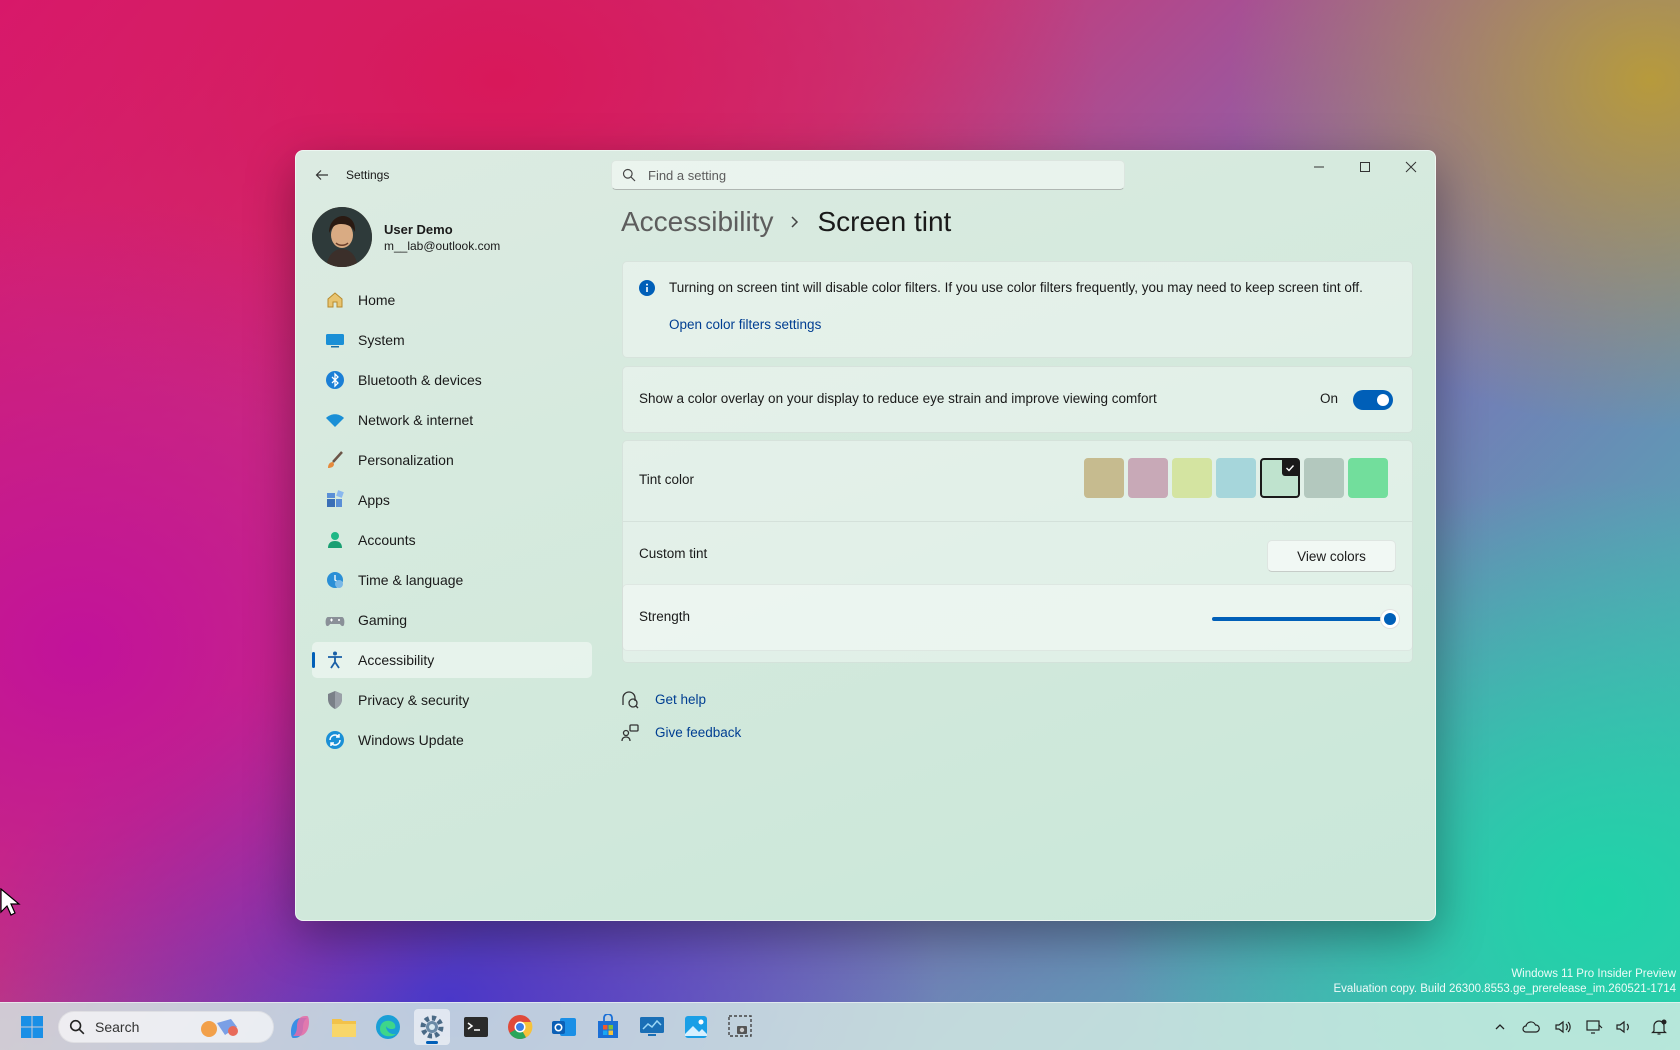 The image size is (1680, 1050). I want to click on breadcrumb: Accessibility Screen tint, so click(786, 222).